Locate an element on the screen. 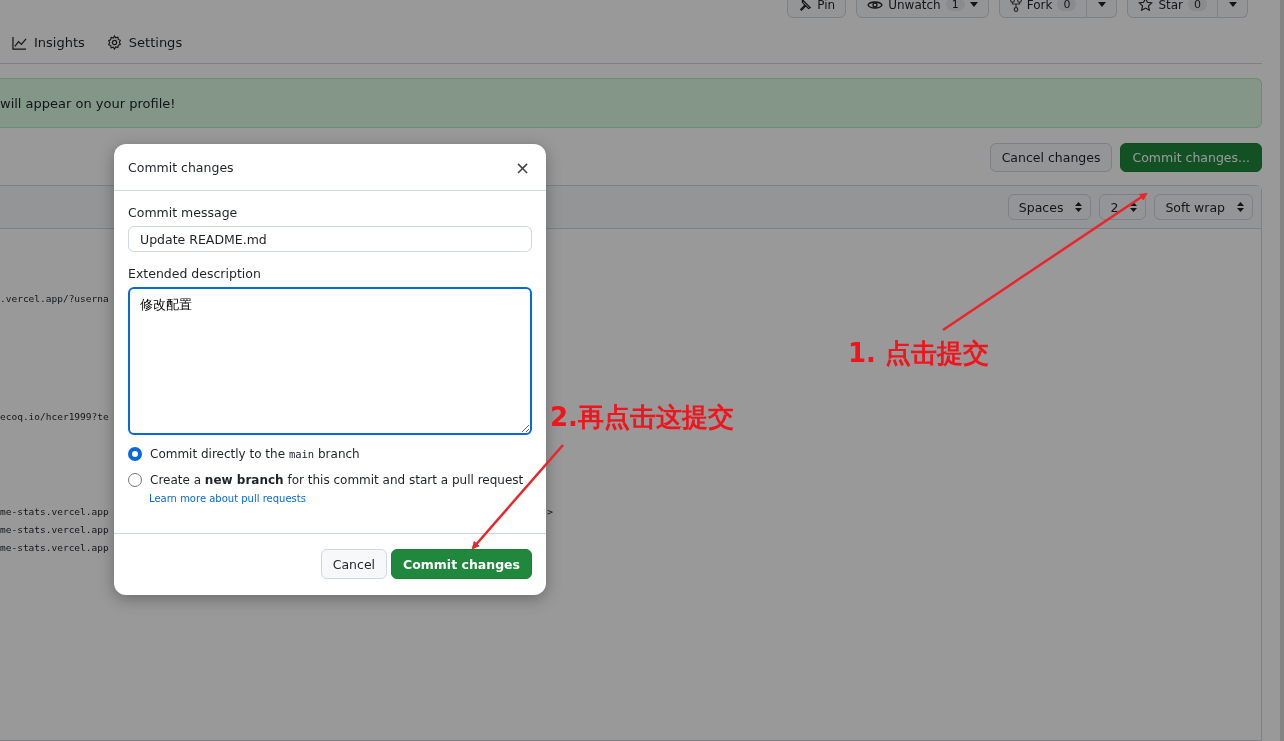 Image resolution: width=1284 pixels, height=741 pixels. field-label: Commit message is located at coordinates (183, 212).